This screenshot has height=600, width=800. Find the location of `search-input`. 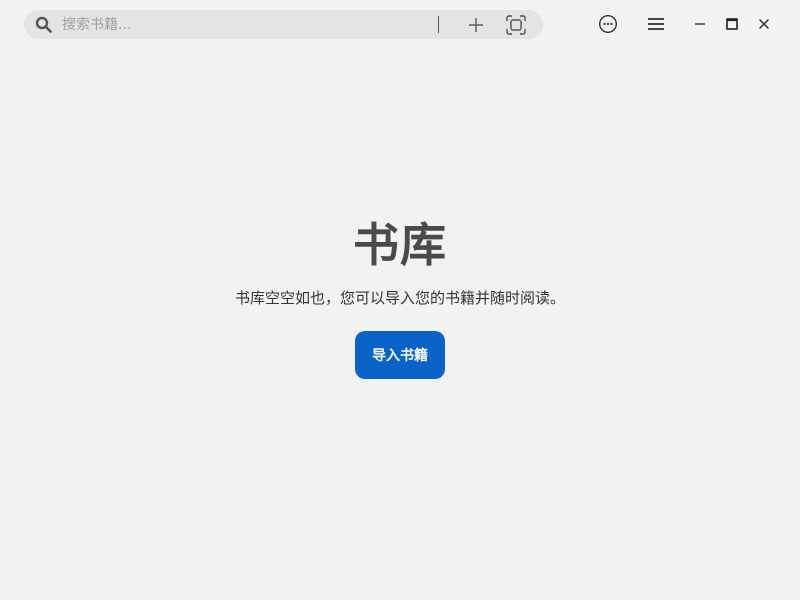

search-input is located at coordinates (247, 24).